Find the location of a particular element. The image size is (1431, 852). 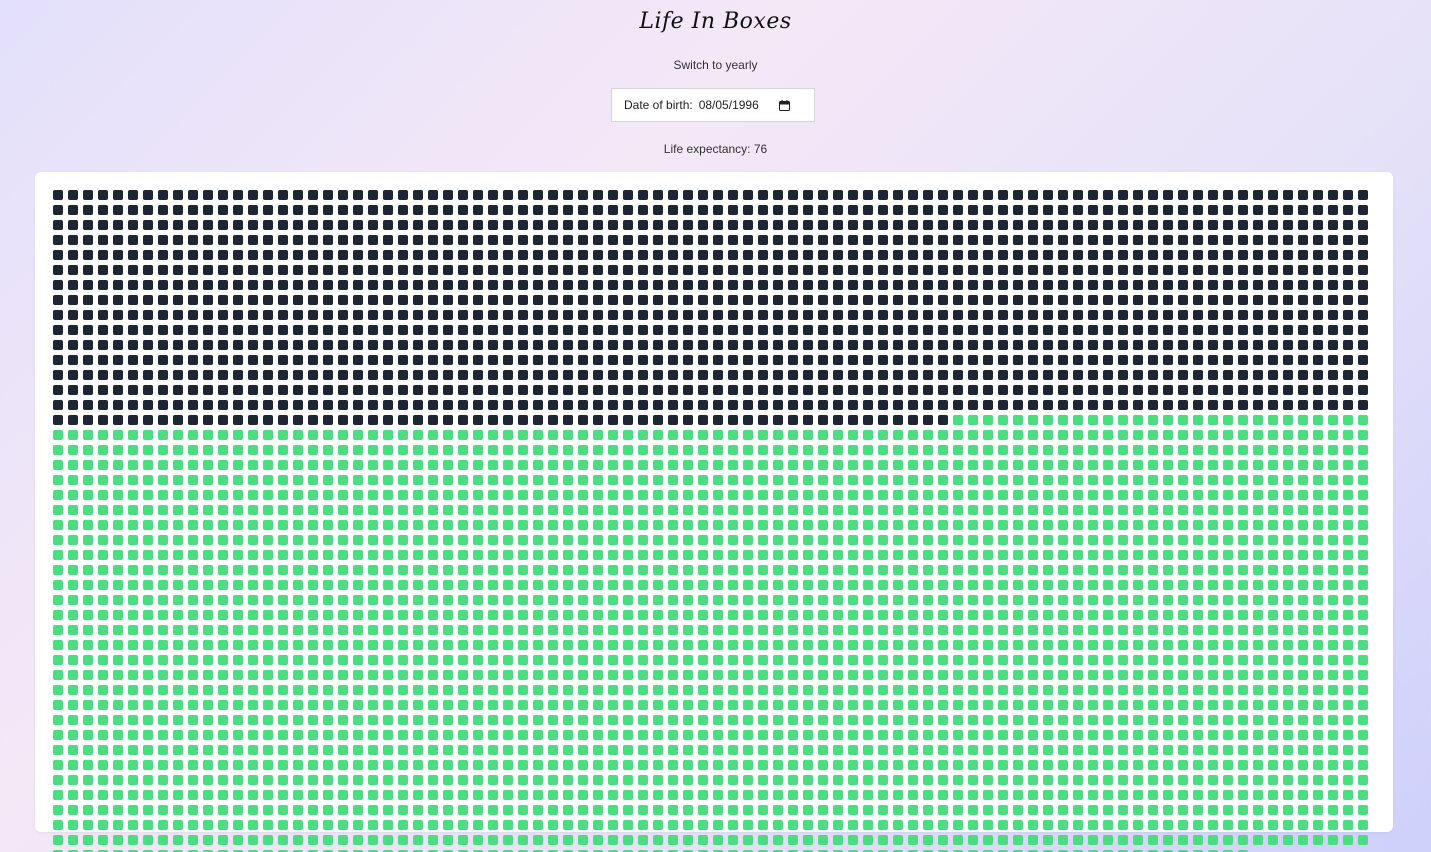

date-of-birth-field: Date of birth: 08/05/1996 is located at coordinates (713, 105).